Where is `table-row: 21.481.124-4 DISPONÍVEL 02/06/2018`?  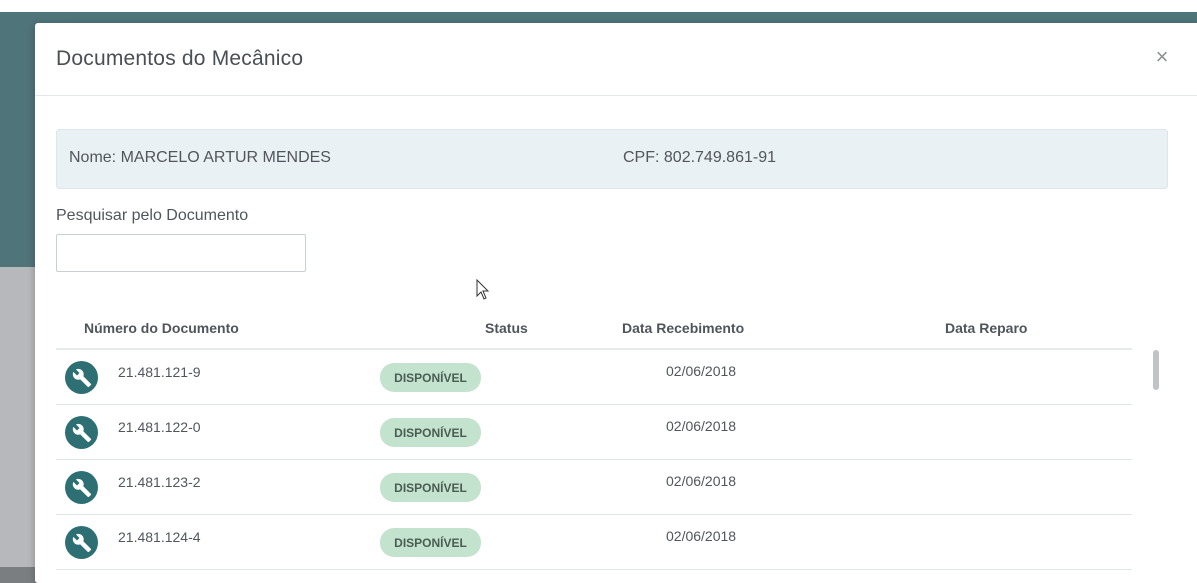
table-row: 21.481.124-4 DISPONÍVEL 02/06/2018 is located at coordinates (594, 542).